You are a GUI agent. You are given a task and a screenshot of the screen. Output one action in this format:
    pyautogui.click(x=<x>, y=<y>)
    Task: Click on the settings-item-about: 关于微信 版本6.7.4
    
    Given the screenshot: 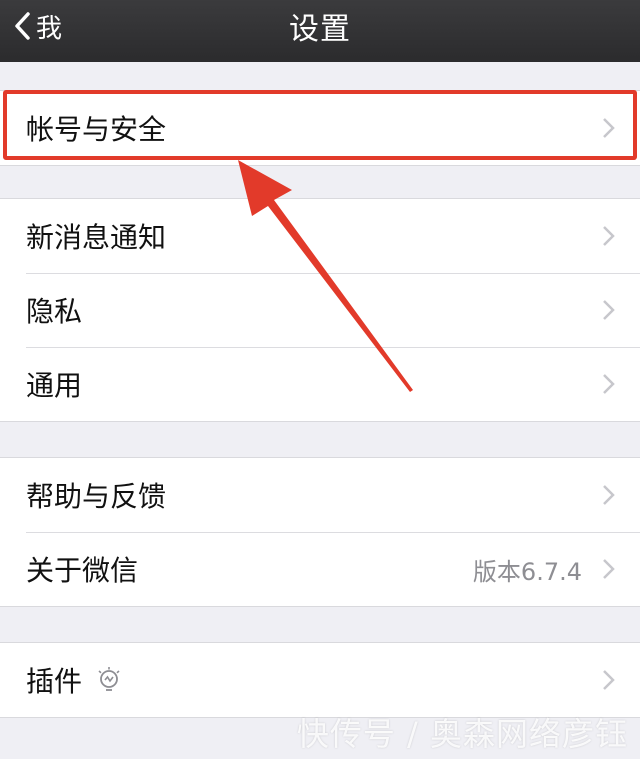 What is the action you would take?
    pyautogui.click(x=320, y=569)
    